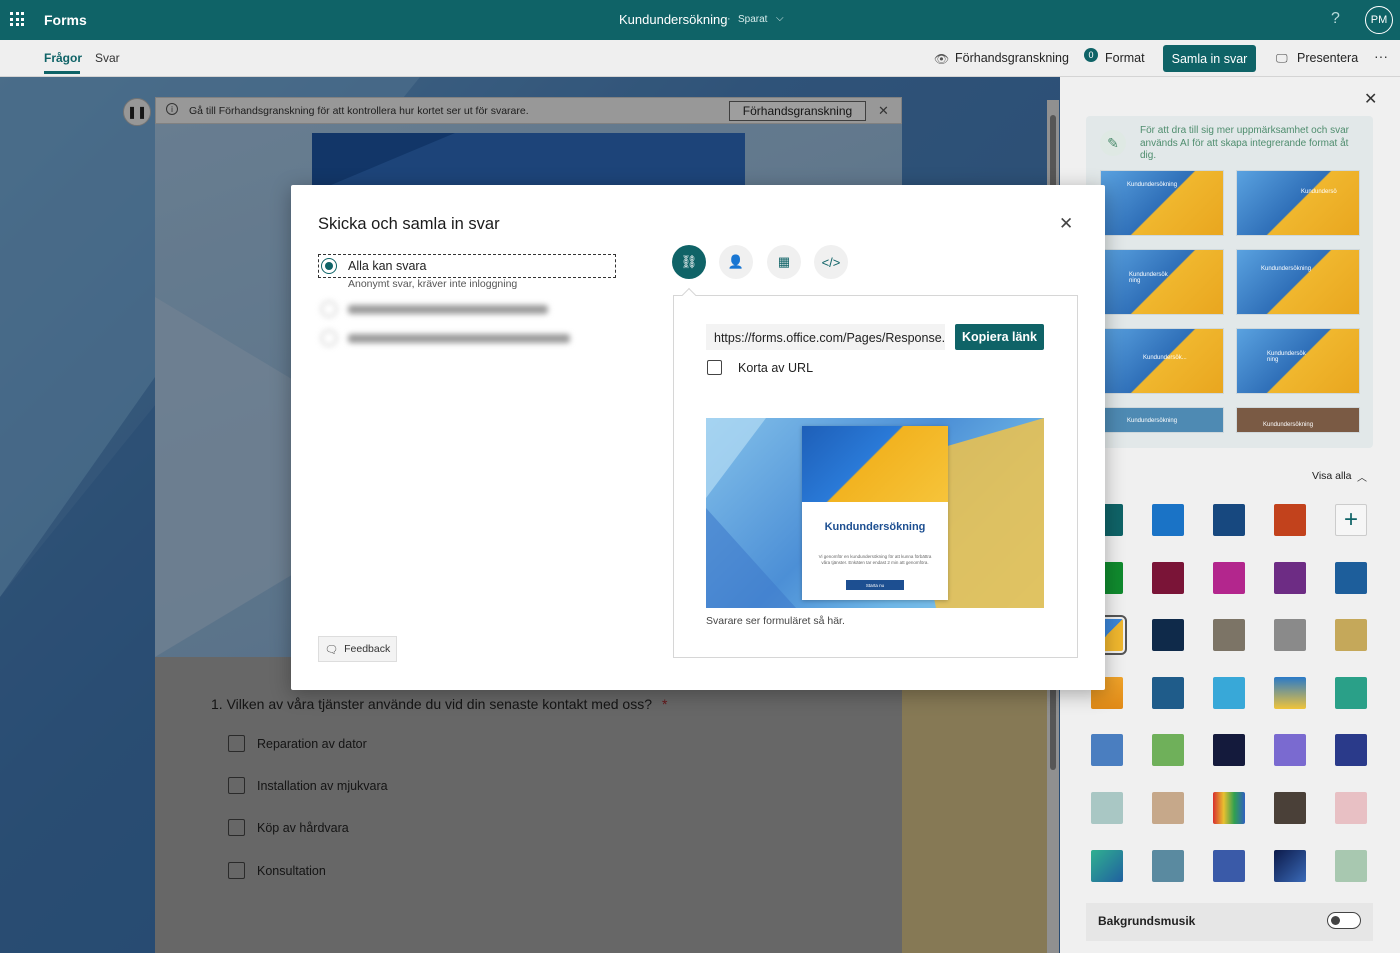 This screenshot has height=953, width=1400. I want to click on preview-title: Kundundersökning, so click(875, 527).